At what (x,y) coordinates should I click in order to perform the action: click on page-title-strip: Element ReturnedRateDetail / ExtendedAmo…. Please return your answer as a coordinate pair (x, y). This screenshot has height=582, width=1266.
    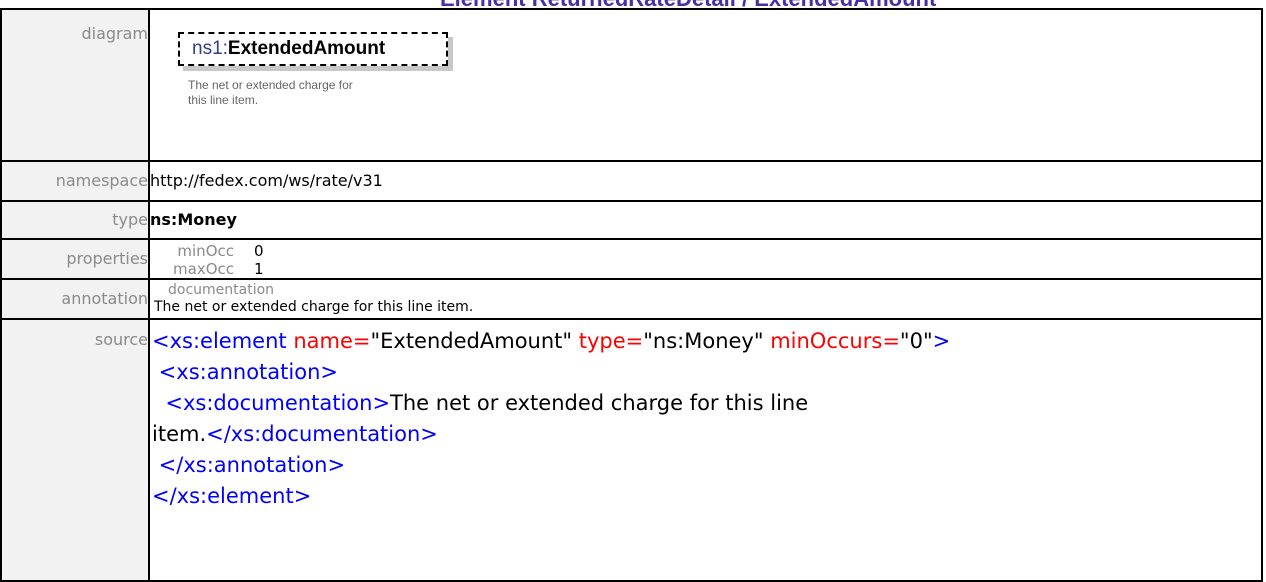
    Looking at the image, I should click on (633, 4).